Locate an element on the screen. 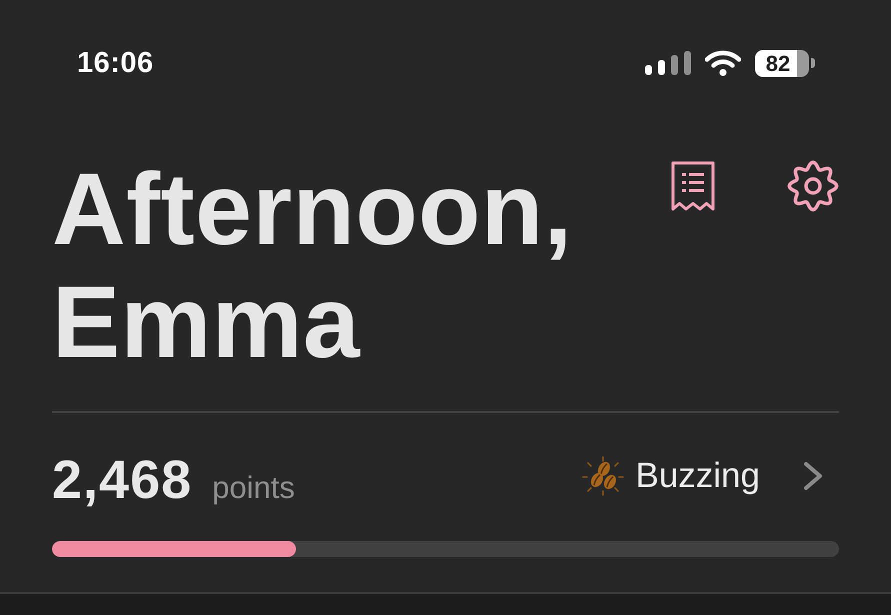 The image size is (891, 615). wifi-icon is located at coordinates (723, 63).